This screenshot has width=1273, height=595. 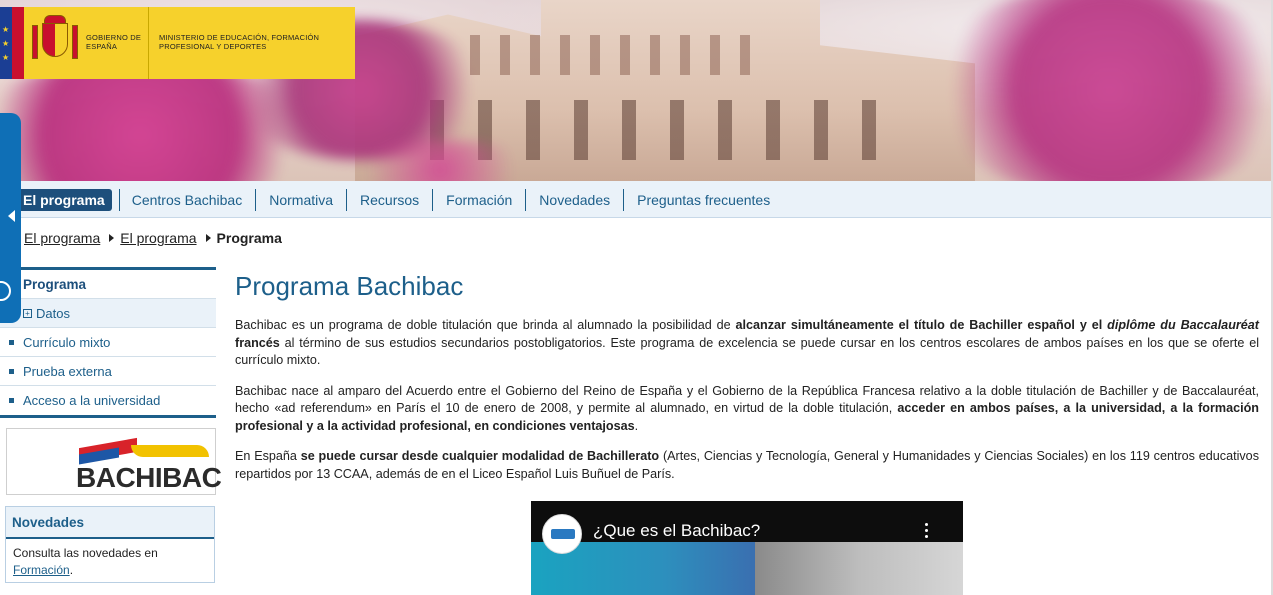 I want to click on sidebar-item-acceso-universidad: Acceso a la universidad, so click(x=108, y=400).